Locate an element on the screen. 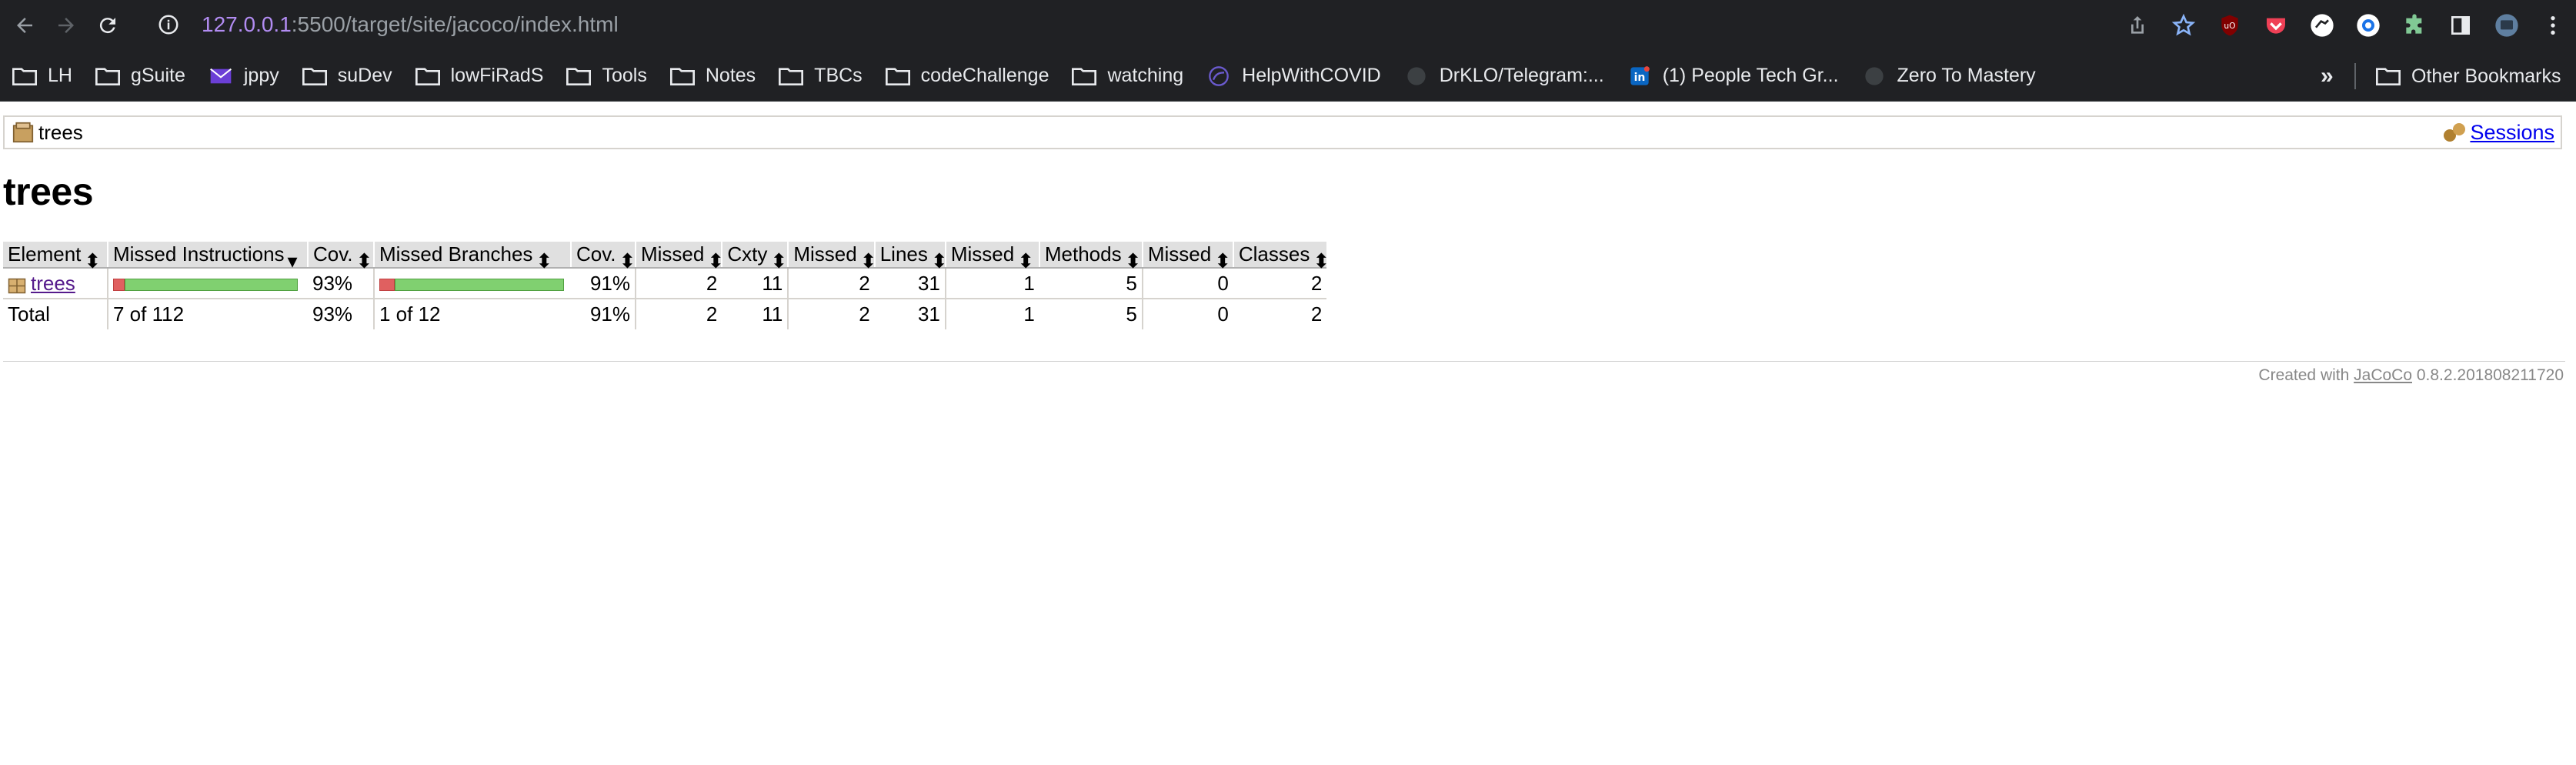 This screenshot has height=765, width=2576. footer-divider is located at coordinates (1284, 361).